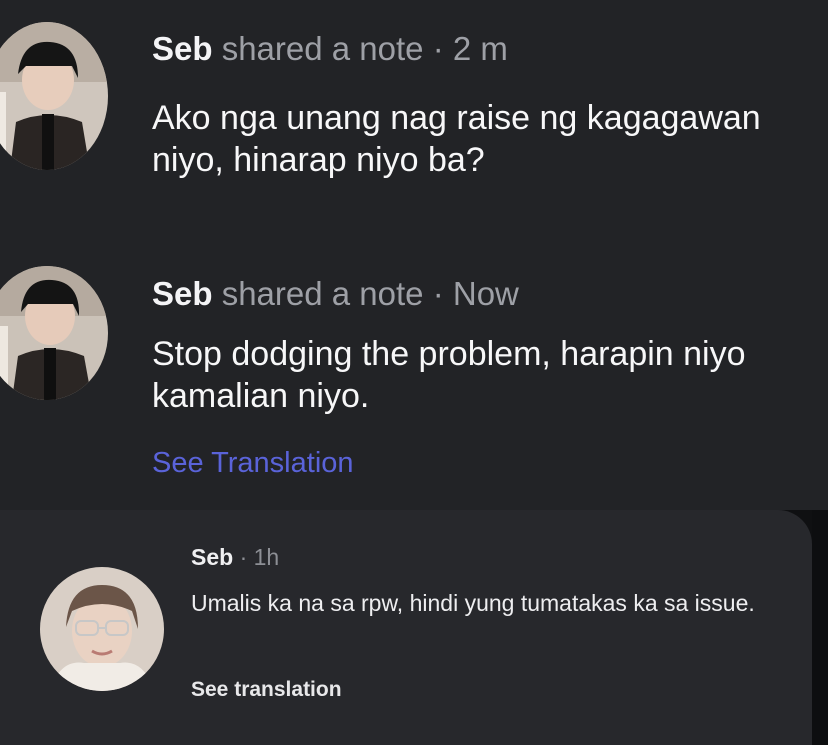  Describe the element at coordinates (480, 48) in the screenshot. I see `note-time: 2 m` at that location.